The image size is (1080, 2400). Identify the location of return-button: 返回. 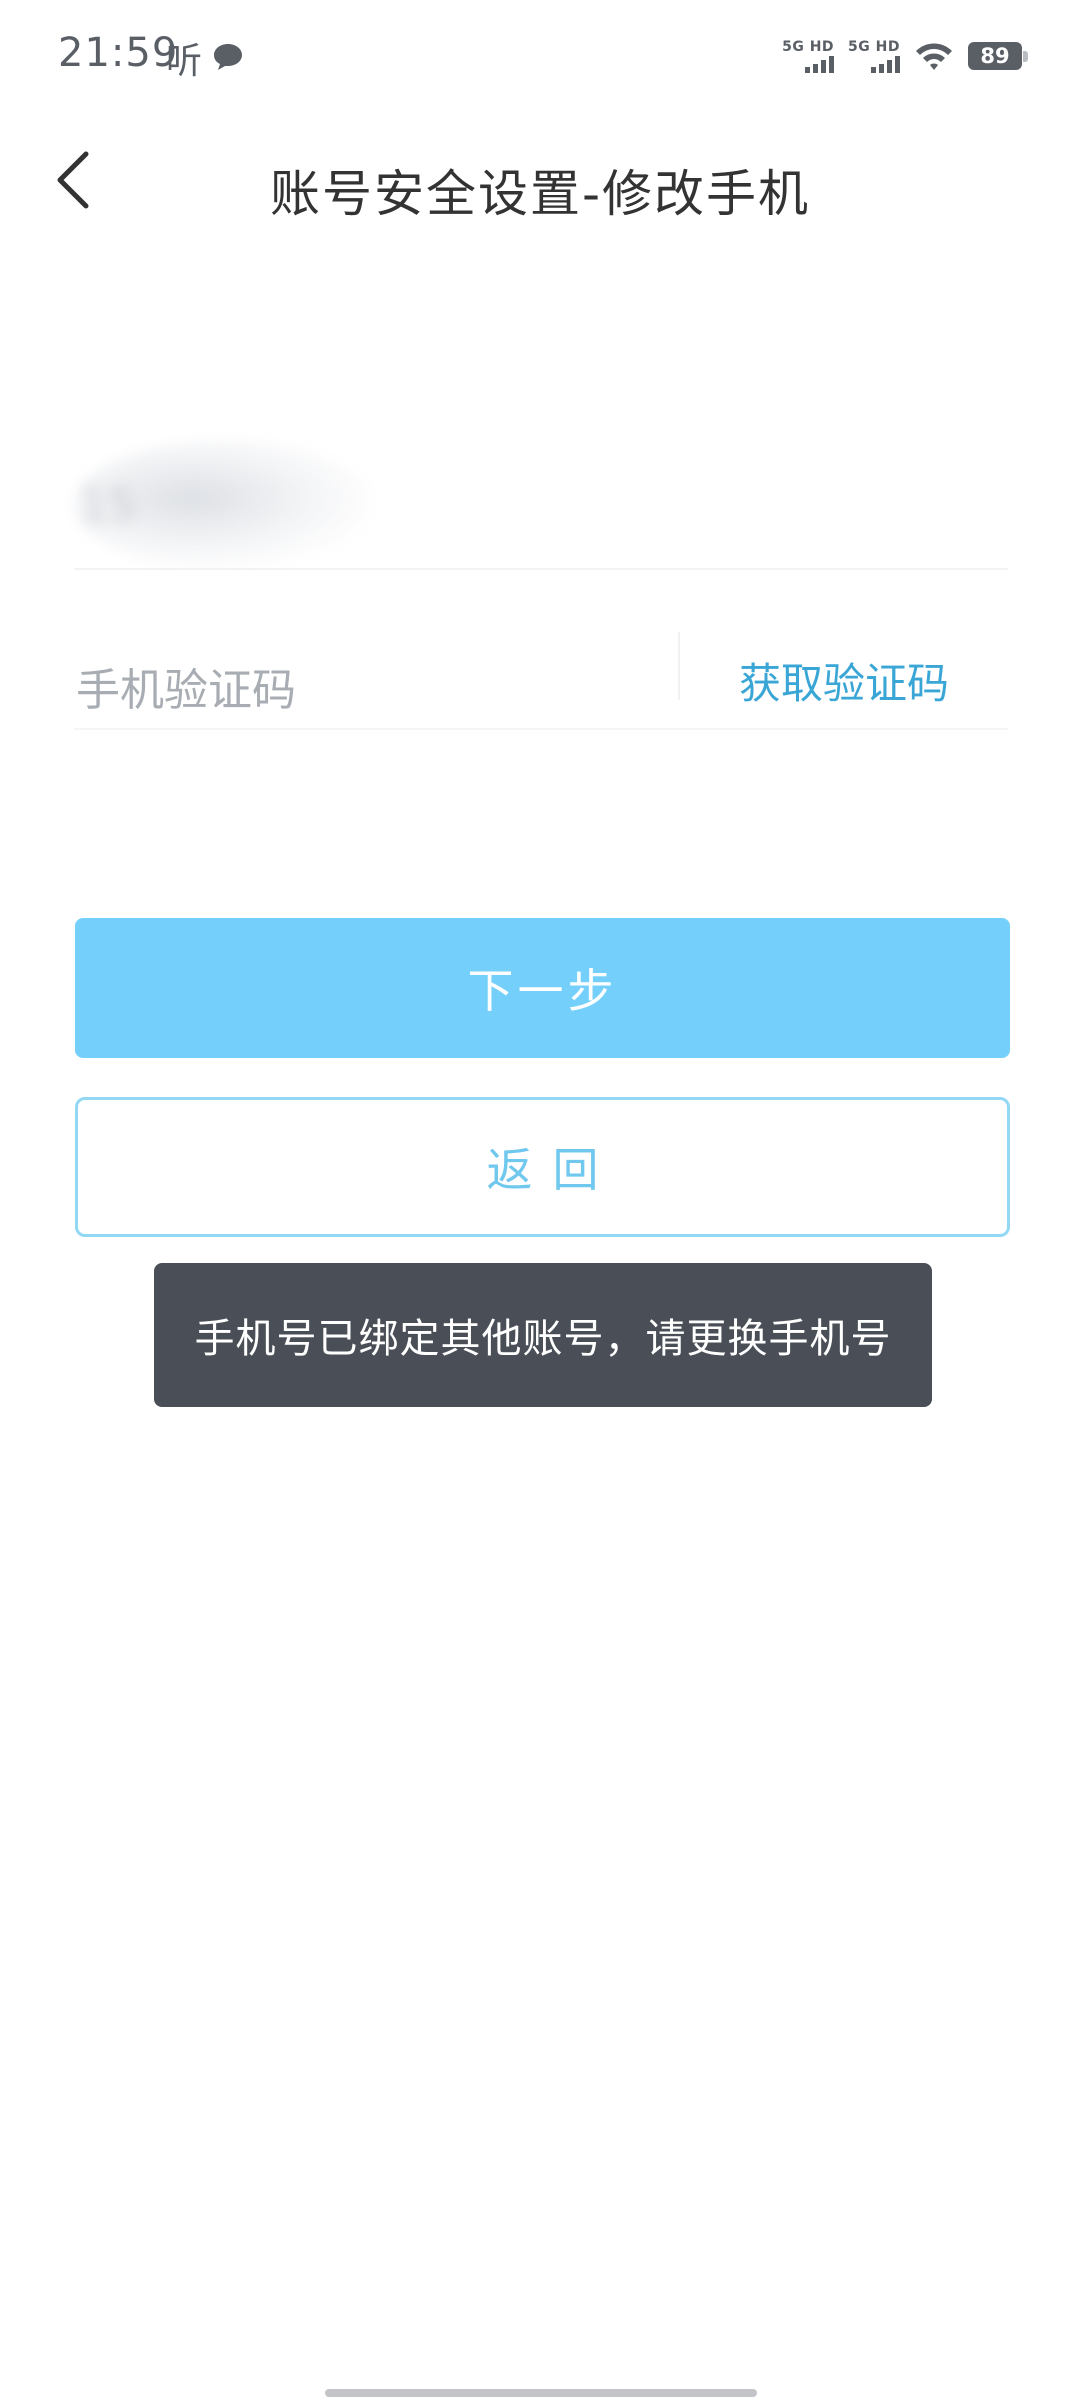
(542, 1167).